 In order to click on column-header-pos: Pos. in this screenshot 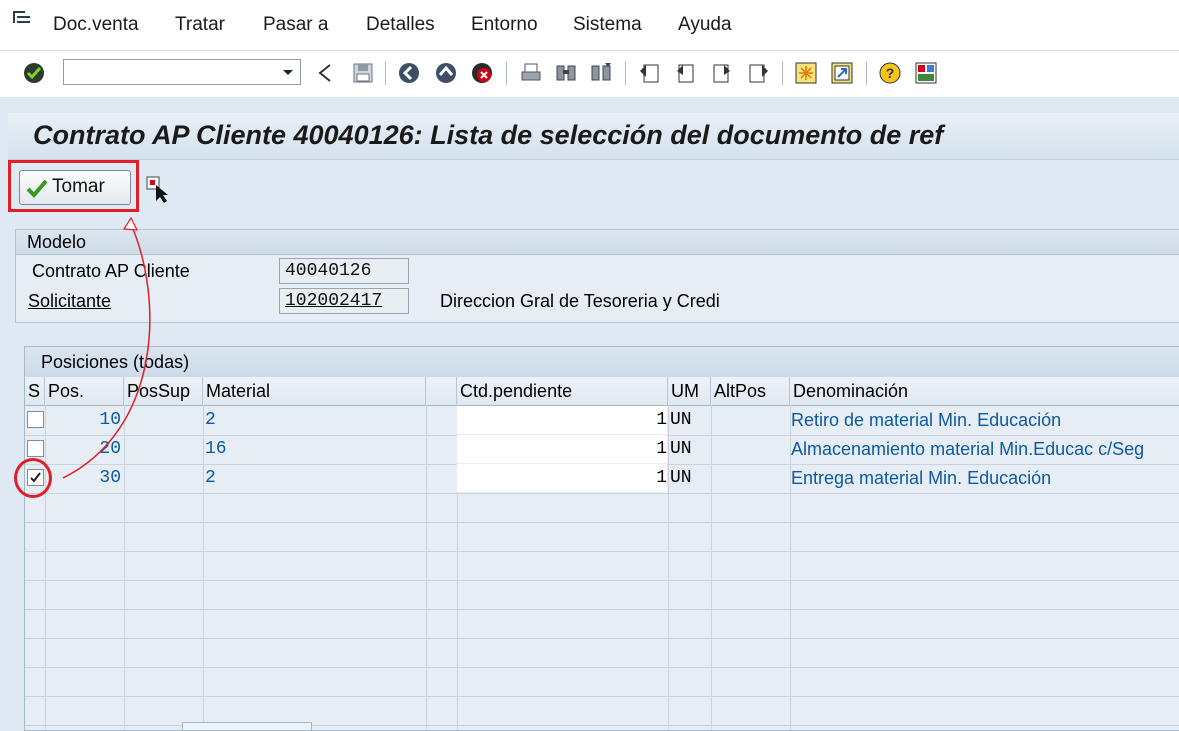, I will do `click(84, 391)`.